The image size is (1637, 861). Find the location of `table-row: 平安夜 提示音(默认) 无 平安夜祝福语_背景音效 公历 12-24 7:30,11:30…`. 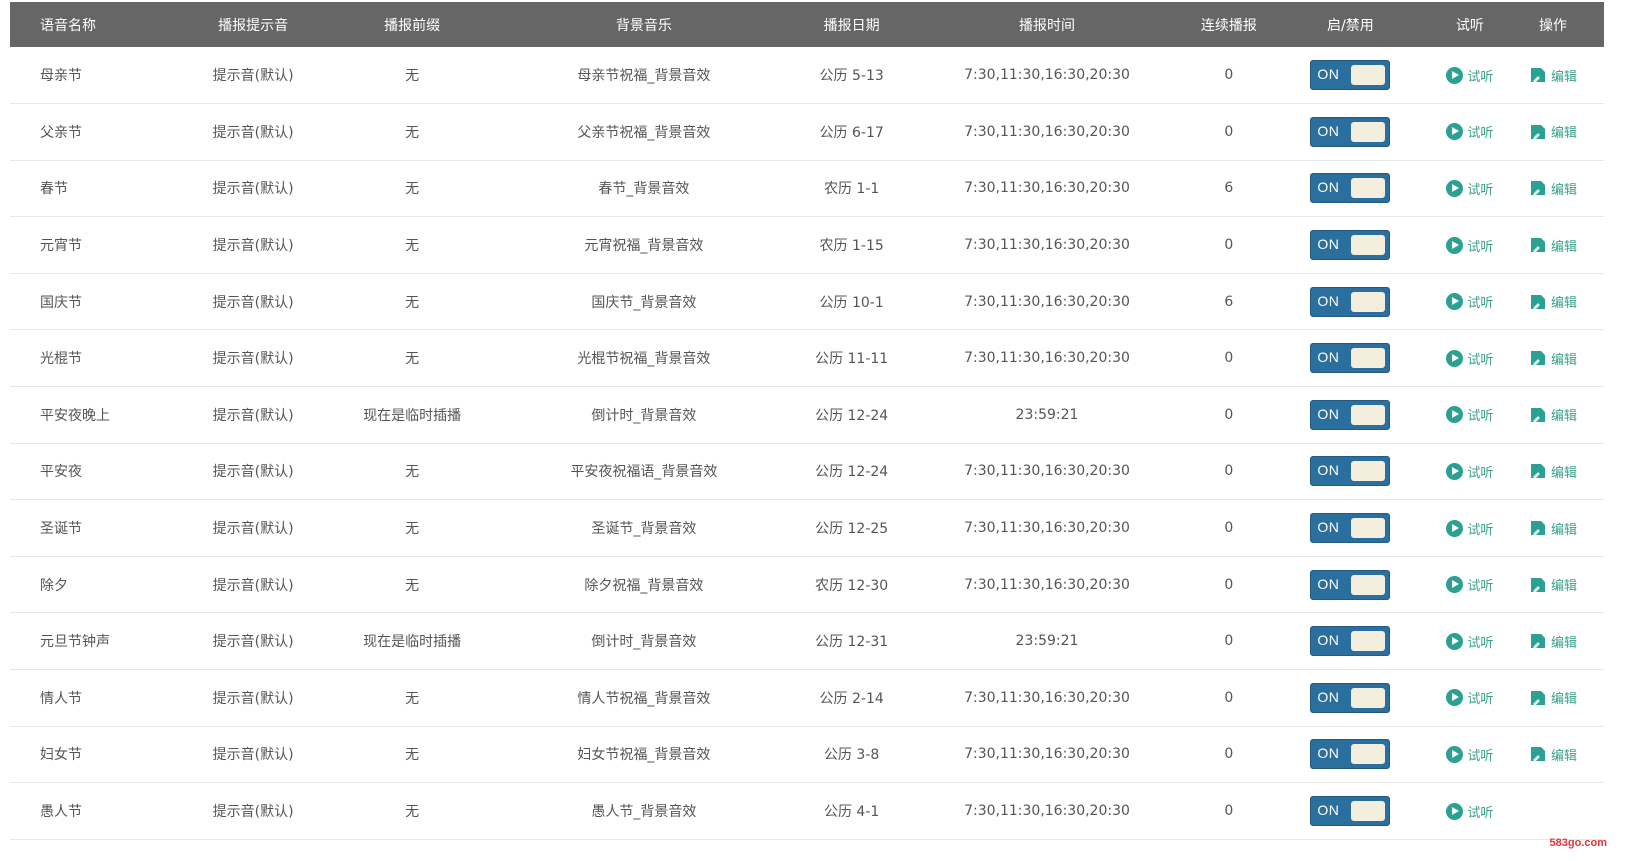

table-row: 平安夜 提示音(默认) 无 平安夜祝福语_背景音效 公历 12-24 7:30,11:30… is located at coordinates (807, 471).